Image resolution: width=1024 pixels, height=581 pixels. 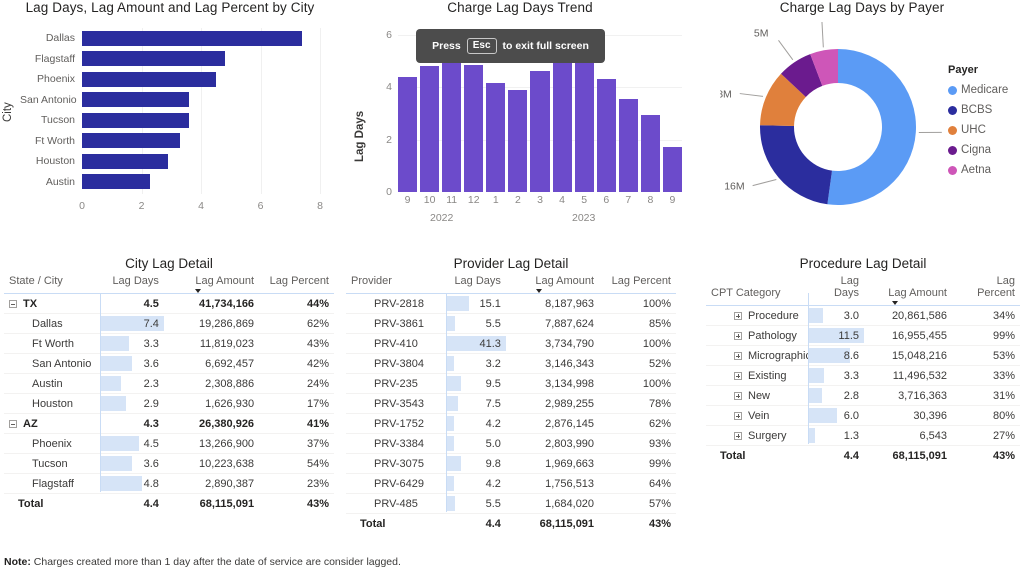 What do you see at coordinates (170, 161) in the screenshot?
I see `bar-chart-row: Houston` at bounding box center [170, 161].